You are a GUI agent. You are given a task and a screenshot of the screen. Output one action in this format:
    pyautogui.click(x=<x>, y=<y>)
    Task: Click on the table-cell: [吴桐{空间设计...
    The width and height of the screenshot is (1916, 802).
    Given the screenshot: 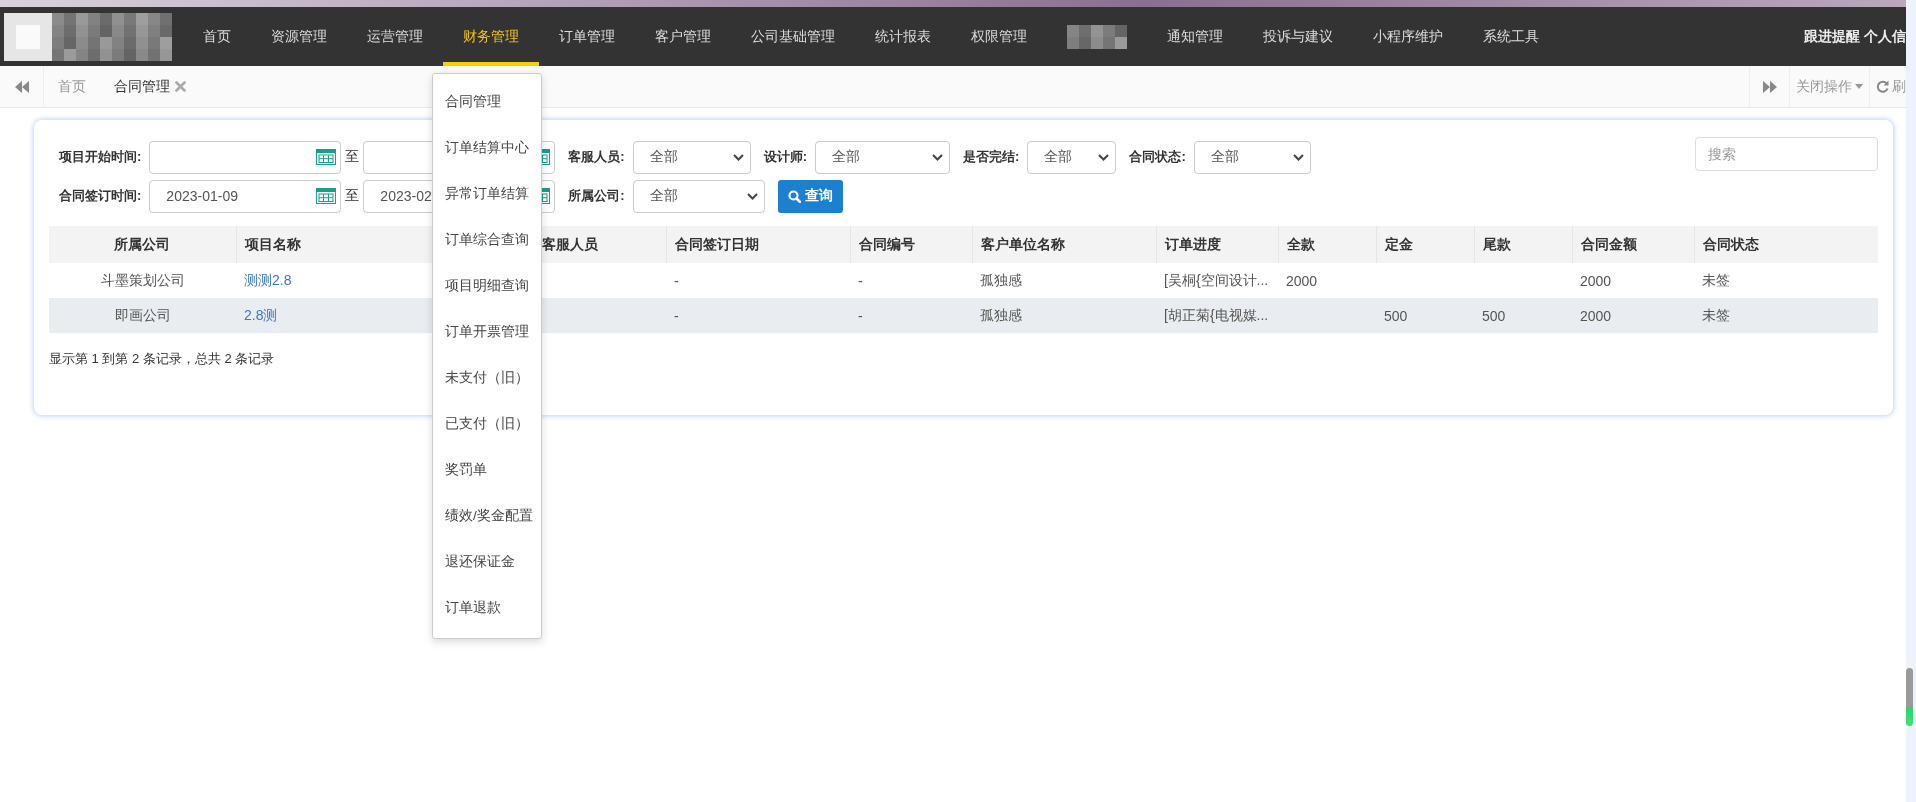 What is the action you would take?
    pyautogui.click(x=1217, y=280)
    